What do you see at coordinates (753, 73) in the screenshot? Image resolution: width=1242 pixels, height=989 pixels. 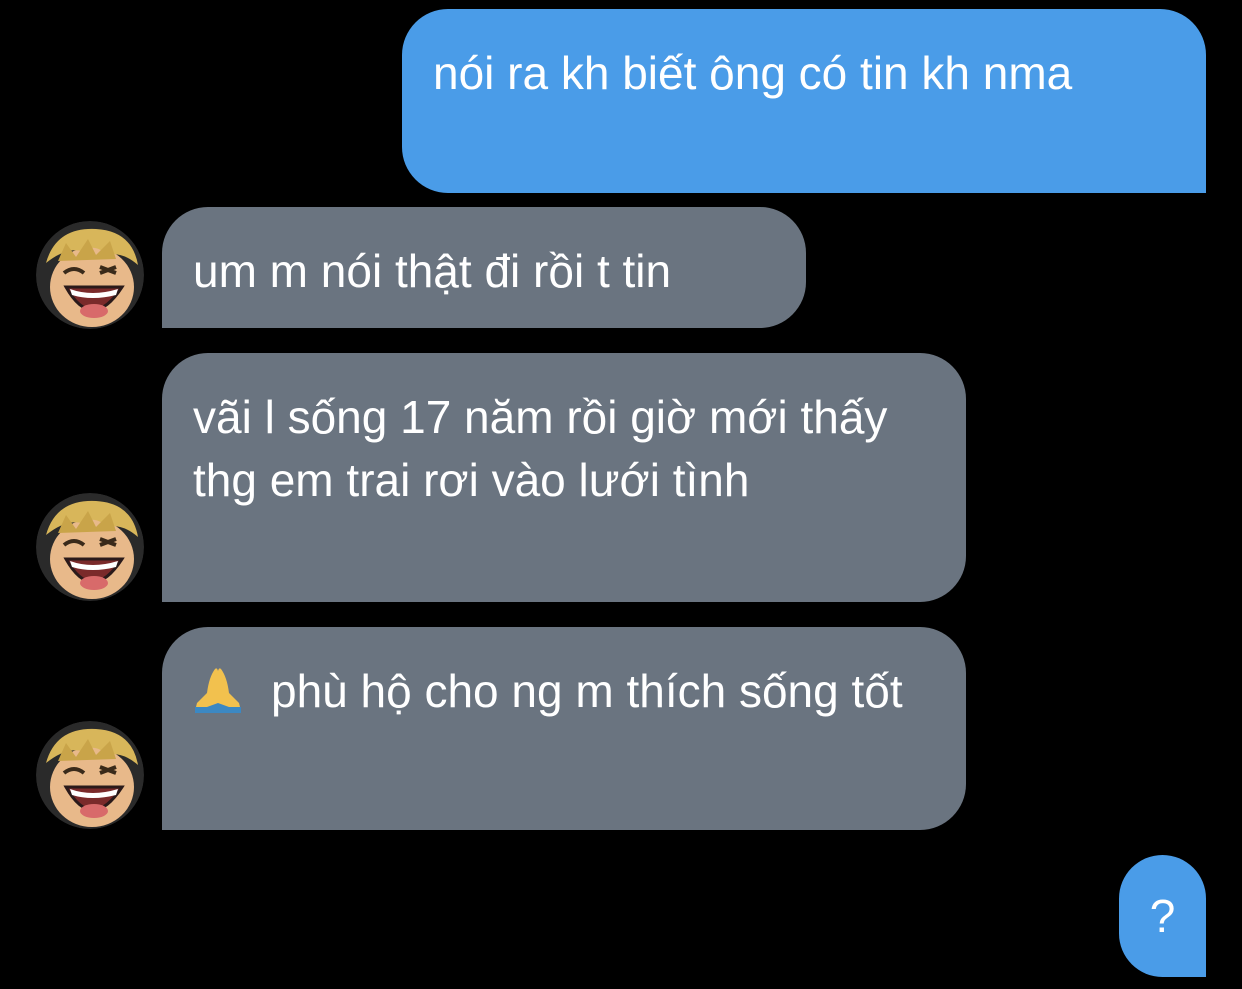 I see `message-text: nói ra kh biết ông có tin kh nma` at bounding box center [753, 73].